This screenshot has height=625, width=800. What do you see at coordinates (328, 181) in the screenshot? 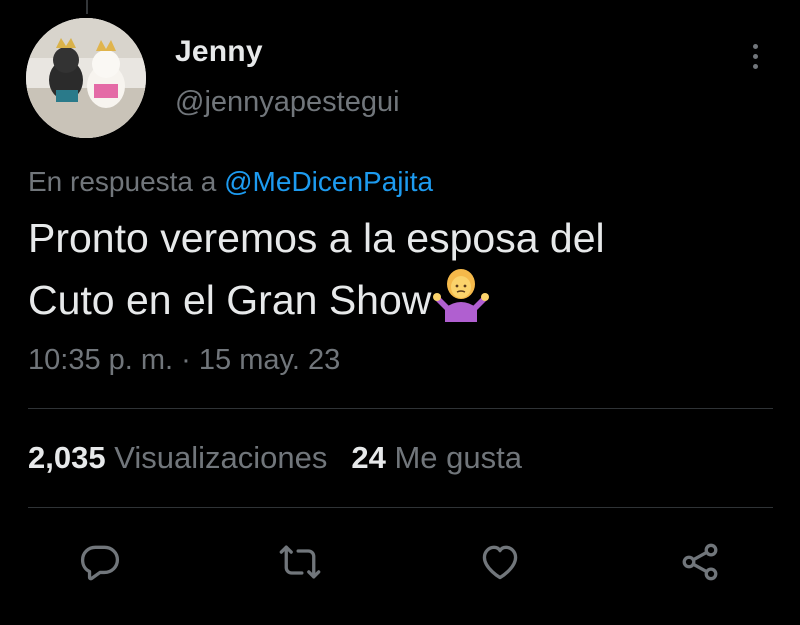
I see `reply-mention-link: @MeDicenPajita` at bounding box center [328, 181].